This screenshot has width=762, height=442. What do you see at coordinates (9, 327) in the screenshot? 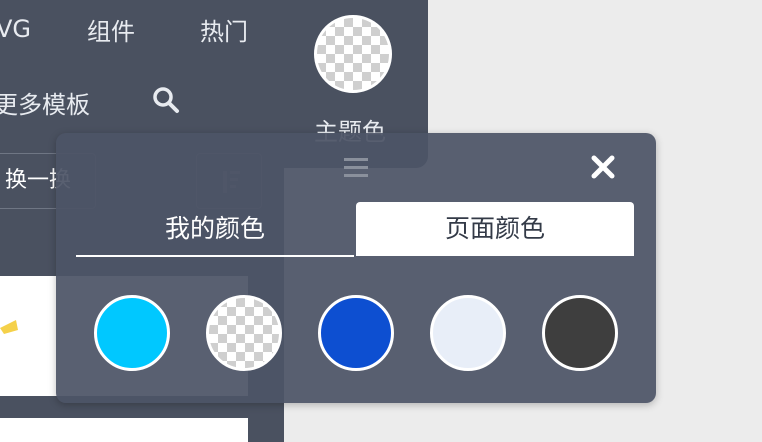
I see `template-graphic` at bounding box center [9, 327].